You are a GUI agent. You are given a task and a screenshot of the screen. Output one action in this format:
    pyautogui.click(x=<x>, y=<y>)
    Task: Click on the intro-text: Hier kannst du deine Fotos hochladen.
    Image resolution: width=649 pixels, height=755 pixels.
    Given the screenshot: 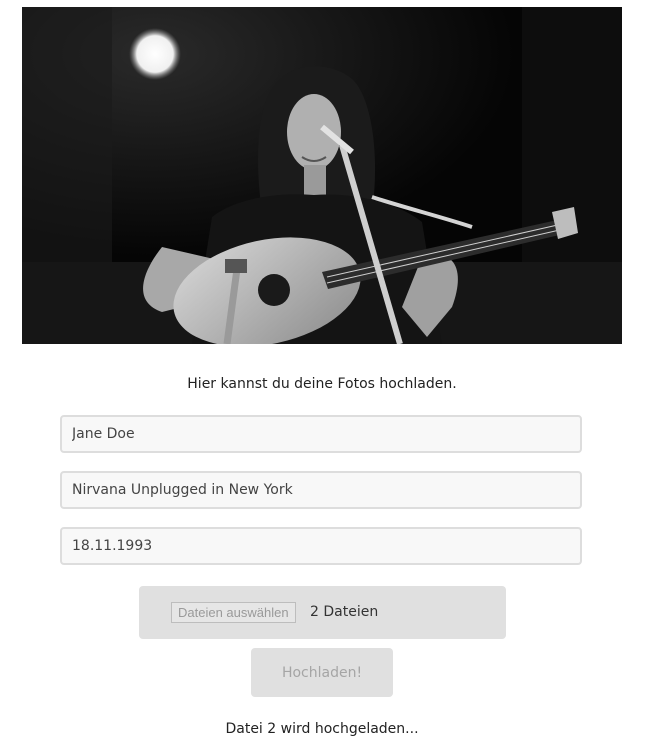 What is the action you would take?
    pyautogui.click(x=322, y=384)
    